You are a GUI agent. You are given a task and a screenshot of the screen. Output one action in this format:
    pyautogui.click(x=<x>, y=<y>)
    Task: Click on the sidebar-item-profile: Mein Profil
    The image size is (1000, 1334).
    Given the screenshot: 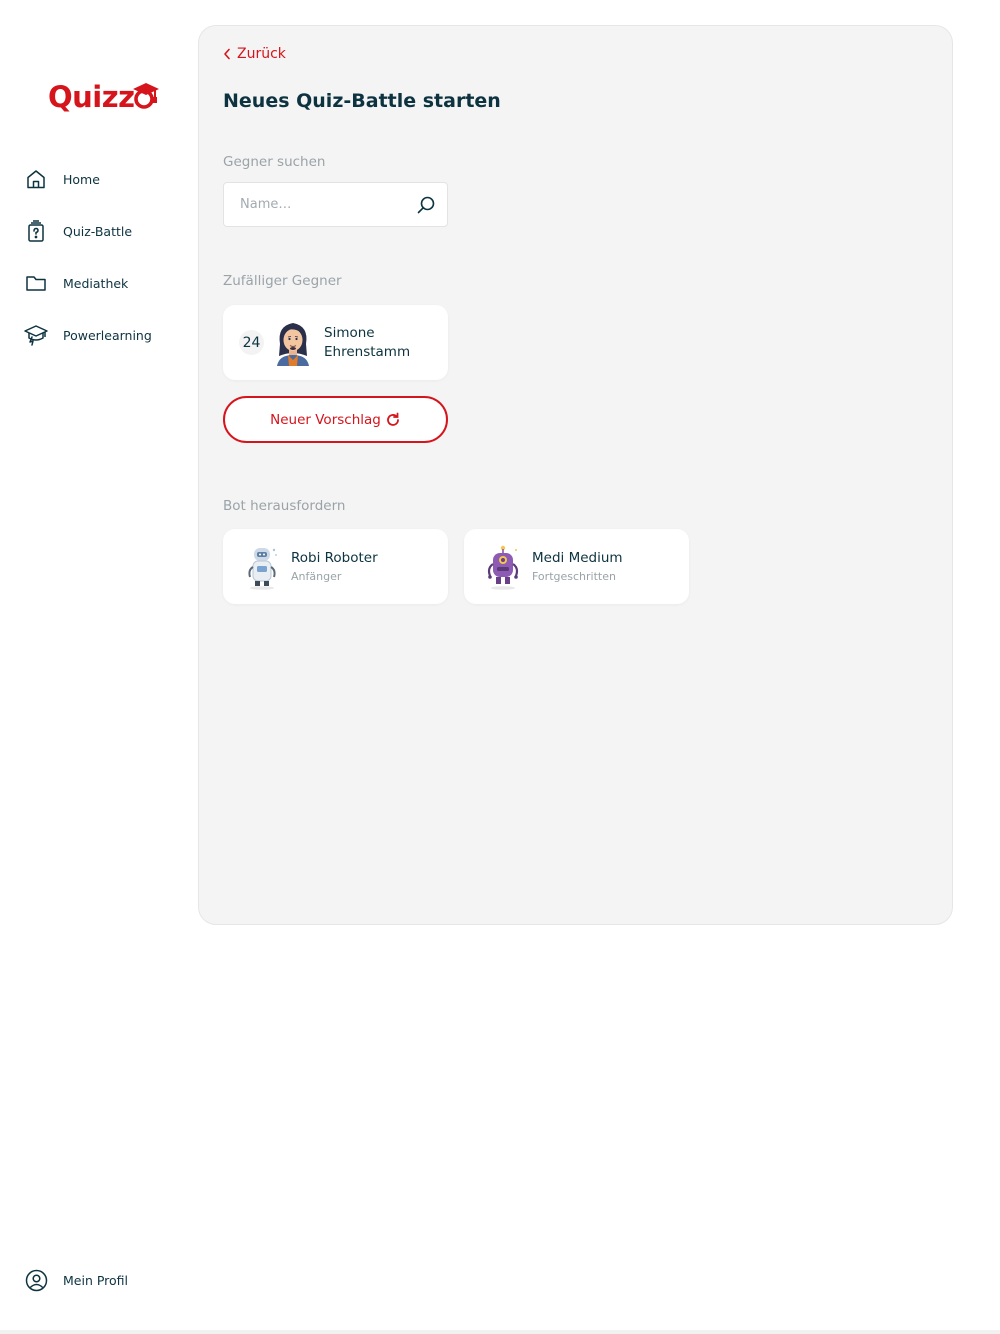 What is the action you would take?
    pyautogui.click(x=76, y=1280)
    